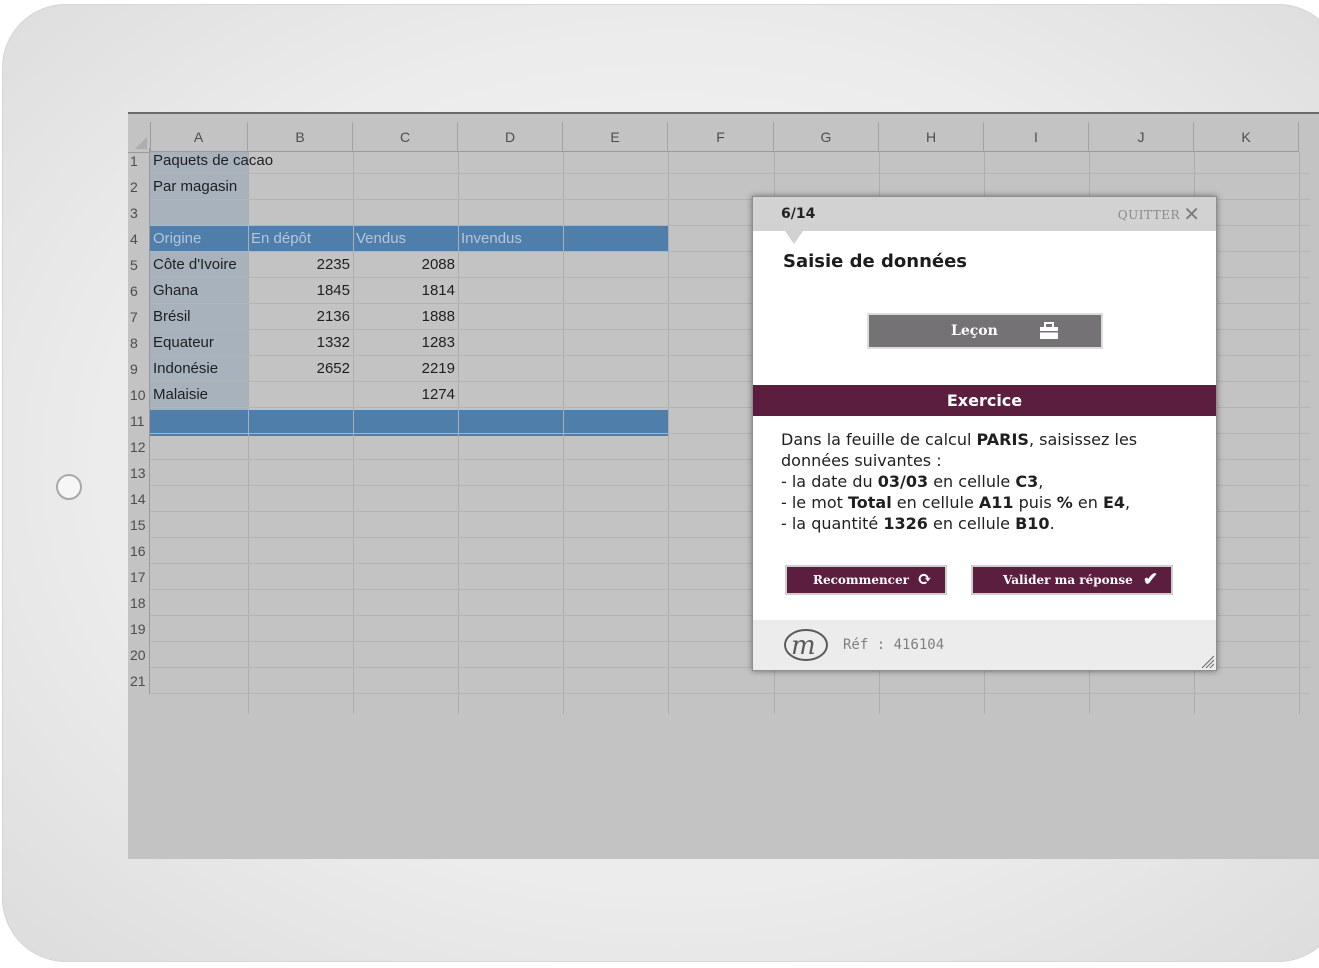 The image size is (1319, 968). Describe the element at coordinates (861, 580) in the screenshot. I see `restart-button-label: Recommencer` at that location.